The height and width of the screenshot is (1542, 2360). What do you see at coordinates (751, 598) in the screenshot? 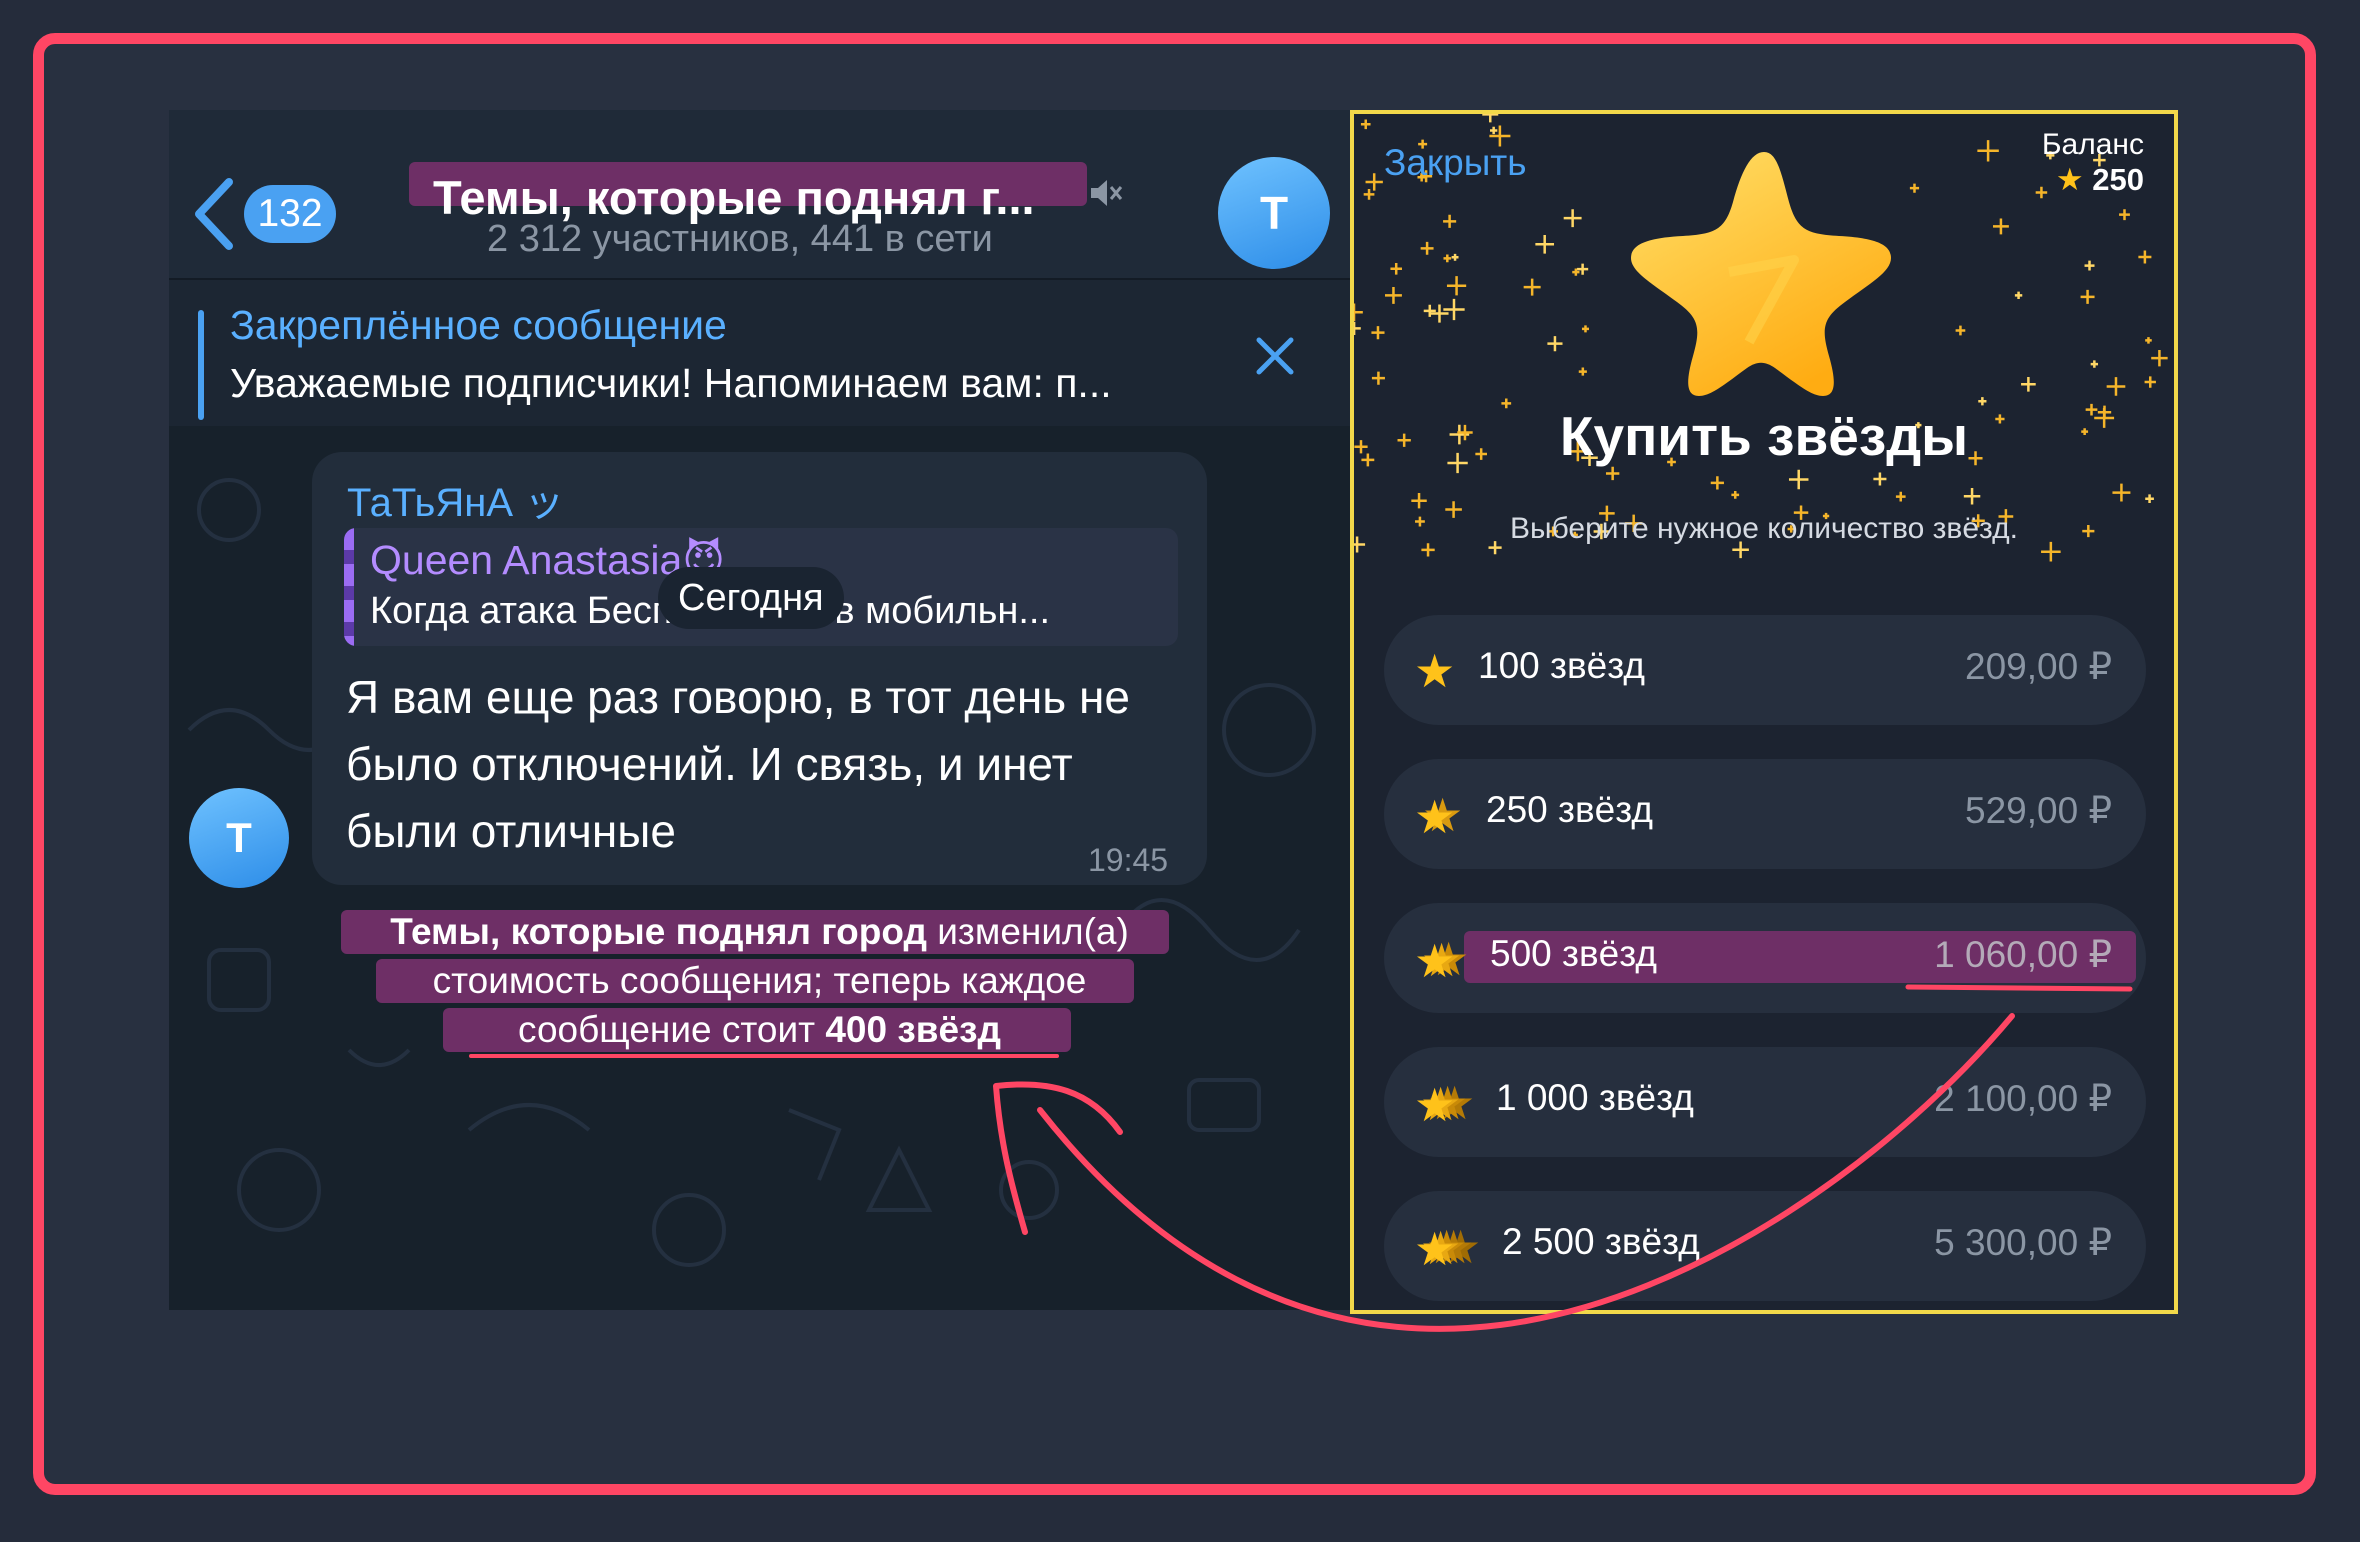
I see `date-chip: Сегодня` at bounding box center [751, 598].